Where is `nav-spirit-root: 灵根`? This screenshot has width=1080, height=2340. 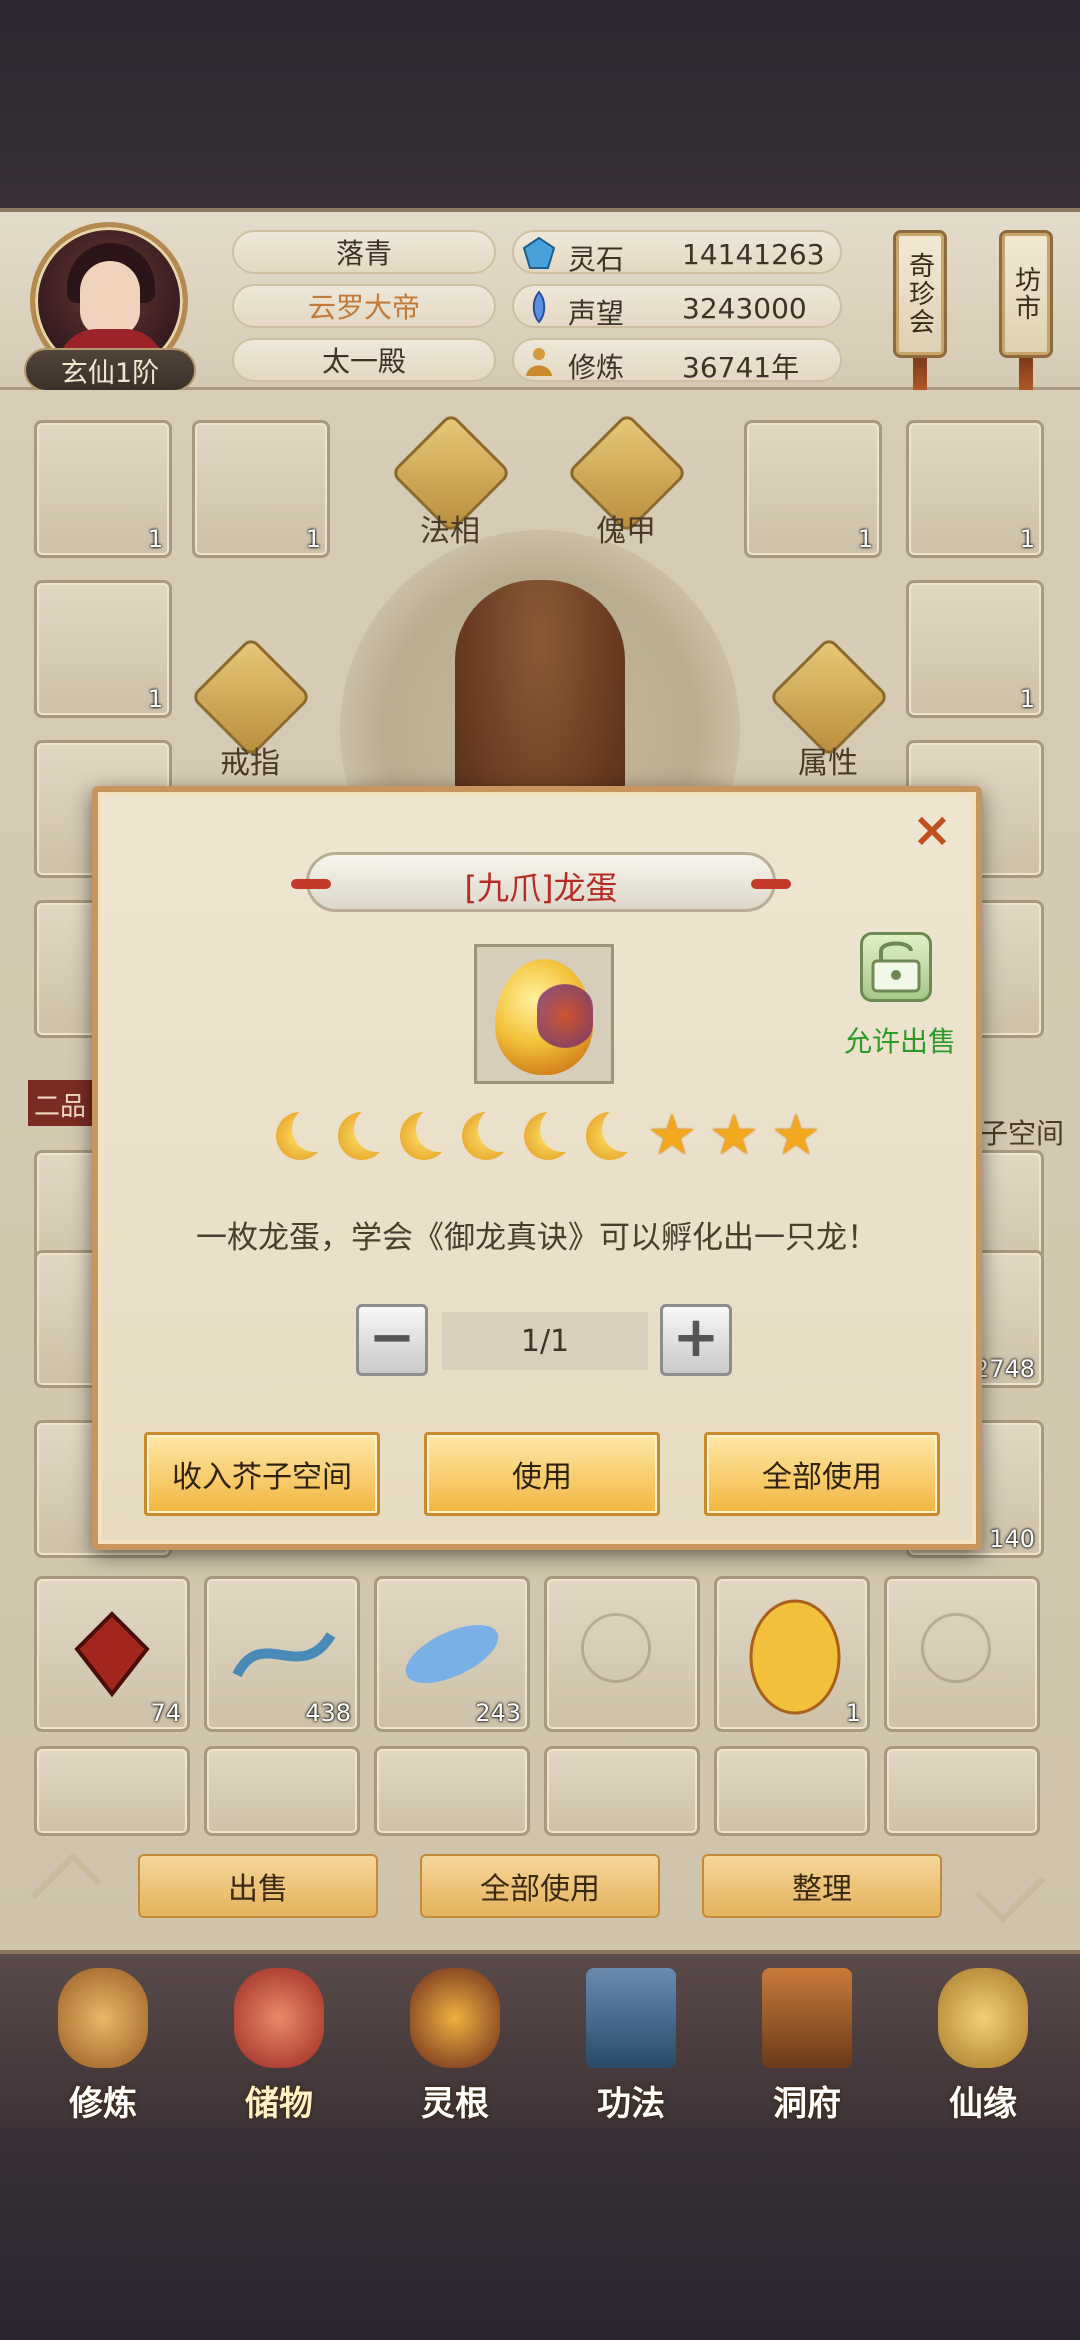
nav-spirit-root: 灵根 is located at coordinates (455, 2044).